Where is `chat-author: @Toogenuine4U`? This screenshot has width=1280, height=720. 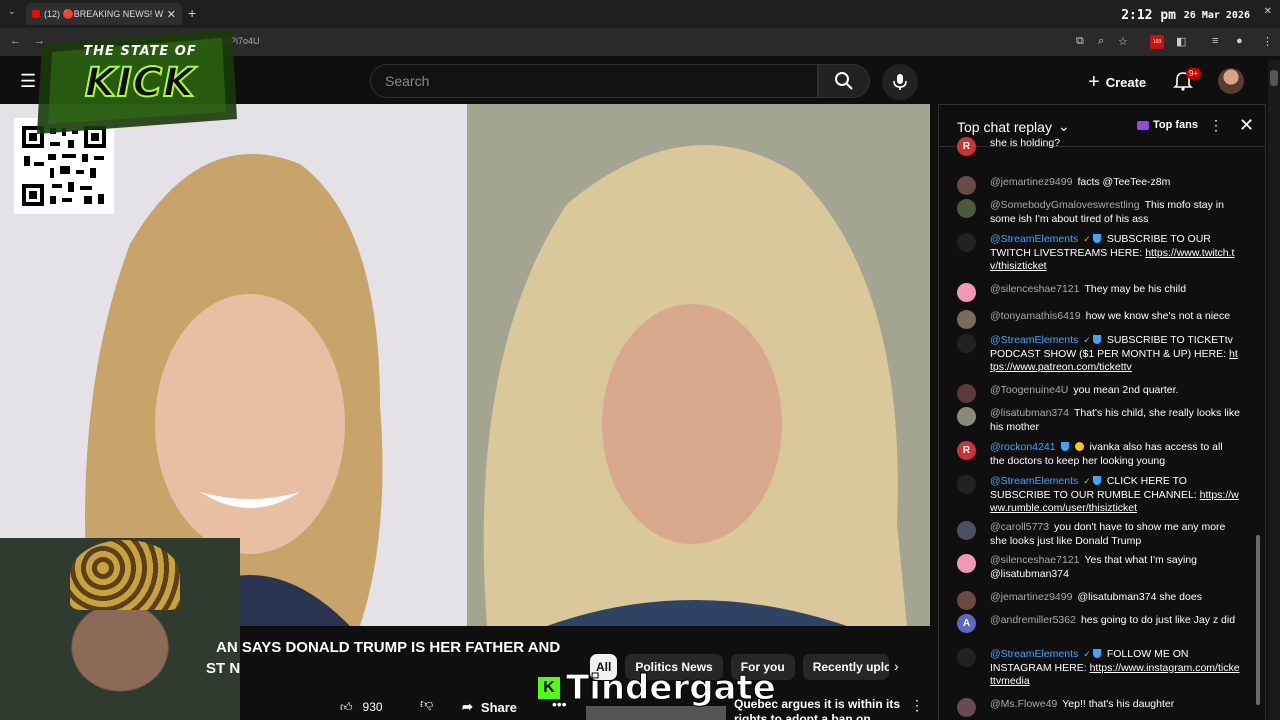
chat-author: @Toogenuine4U is located at coordinates (1029, 390).